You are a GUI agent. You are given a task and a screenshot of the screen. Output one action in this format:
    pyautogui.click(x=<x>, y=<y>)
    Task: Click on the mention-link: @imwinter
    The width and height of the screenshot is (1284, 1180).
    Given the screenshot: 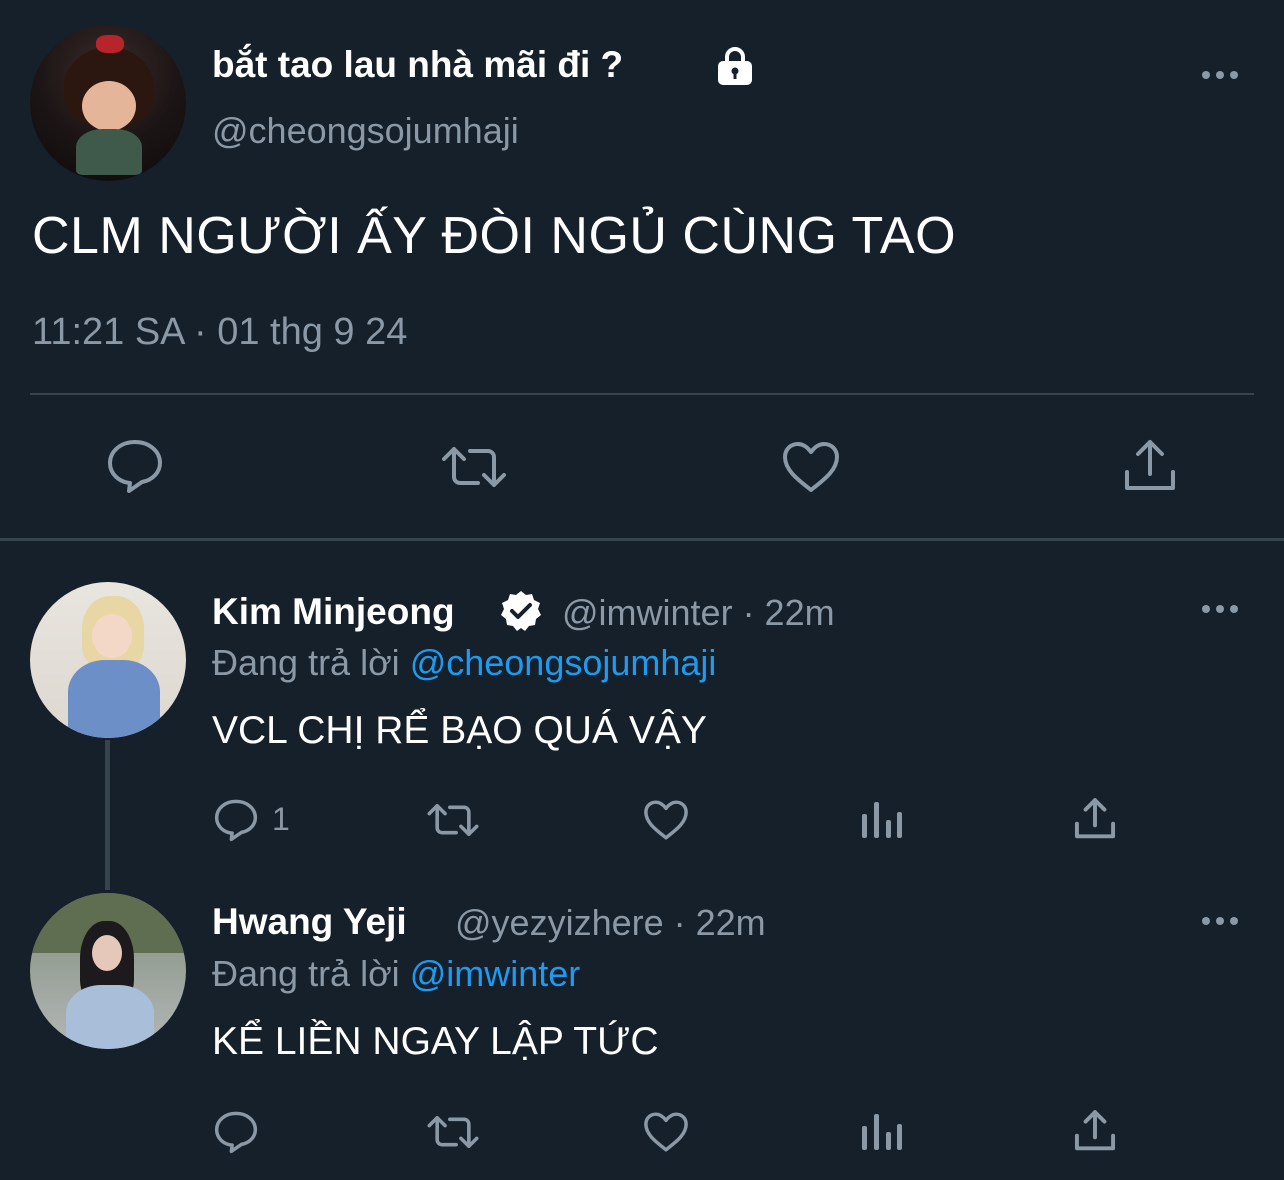 What is the action you would take?
    pyautogui.click(x=495, y=973)
    